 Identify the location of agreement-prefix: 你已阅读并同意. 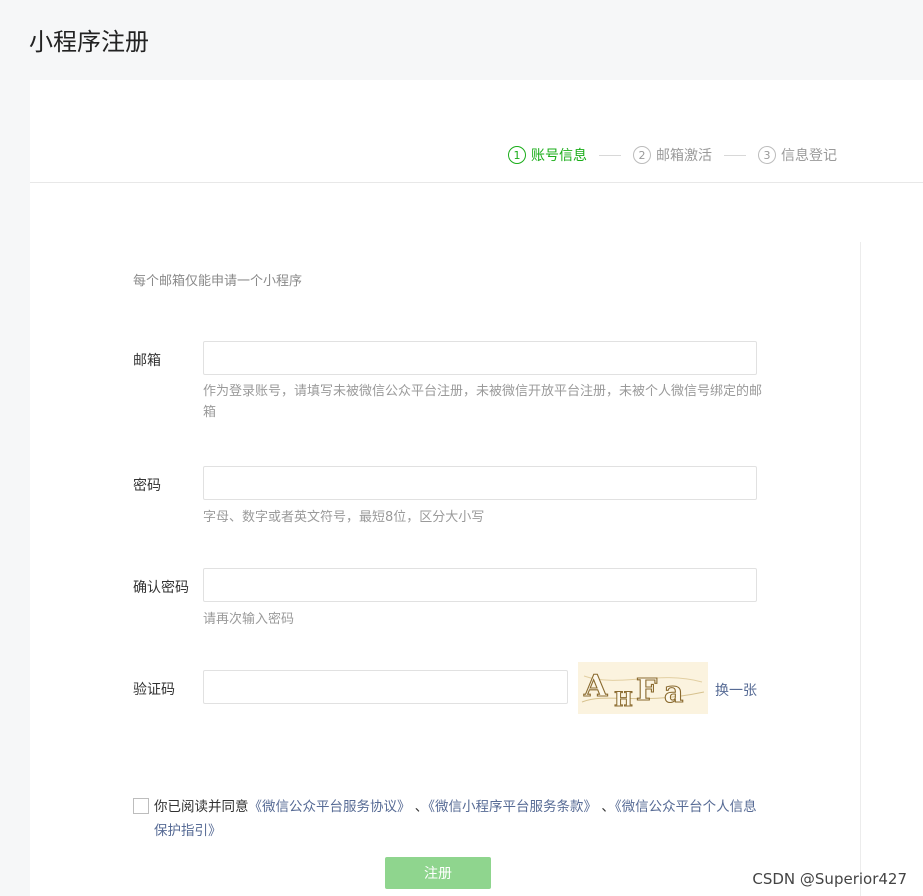
(201, 807).